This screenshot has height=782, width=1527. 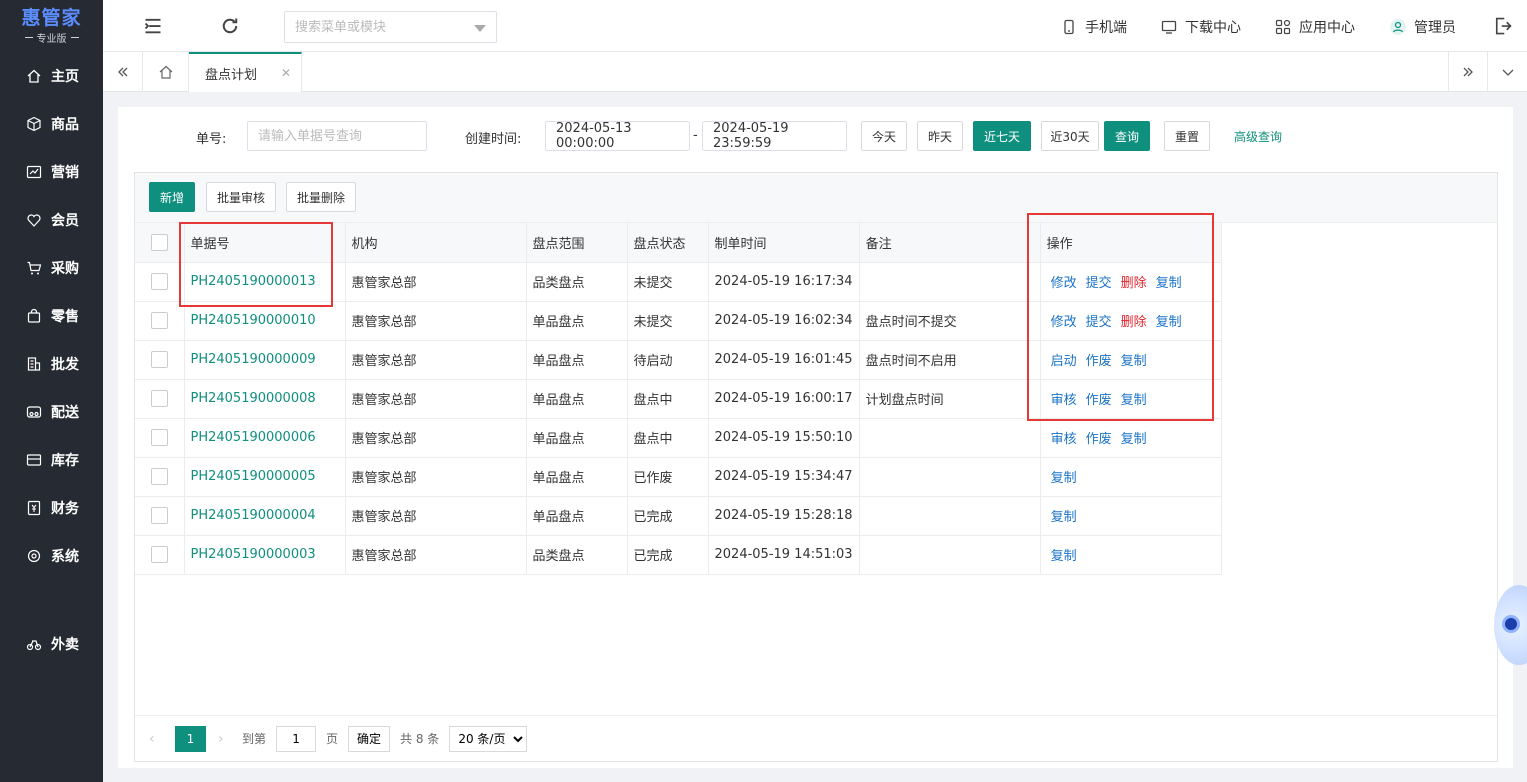 What do you see at coordinates (225, 739) in the screenshot?
I see `next-page-icon: ›` at bounding box center [225, 739].